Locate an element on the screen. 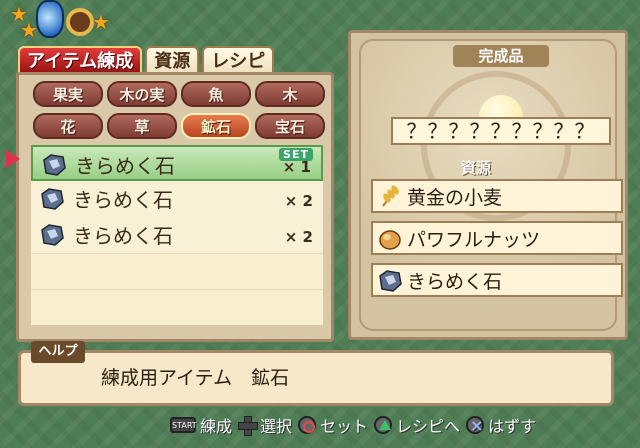  help-tag: ヘルプ is located at coordinates (58, 352).